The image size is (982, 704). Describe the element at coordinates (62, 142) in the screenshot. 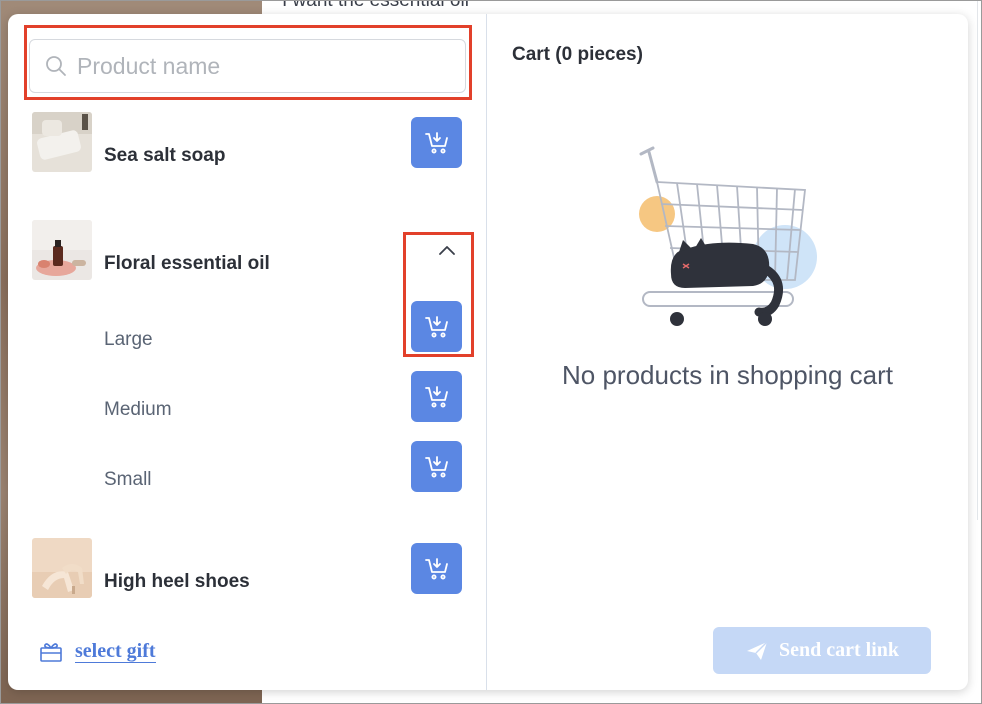

I see `sea-salt-soap-thumbnail` at that location.